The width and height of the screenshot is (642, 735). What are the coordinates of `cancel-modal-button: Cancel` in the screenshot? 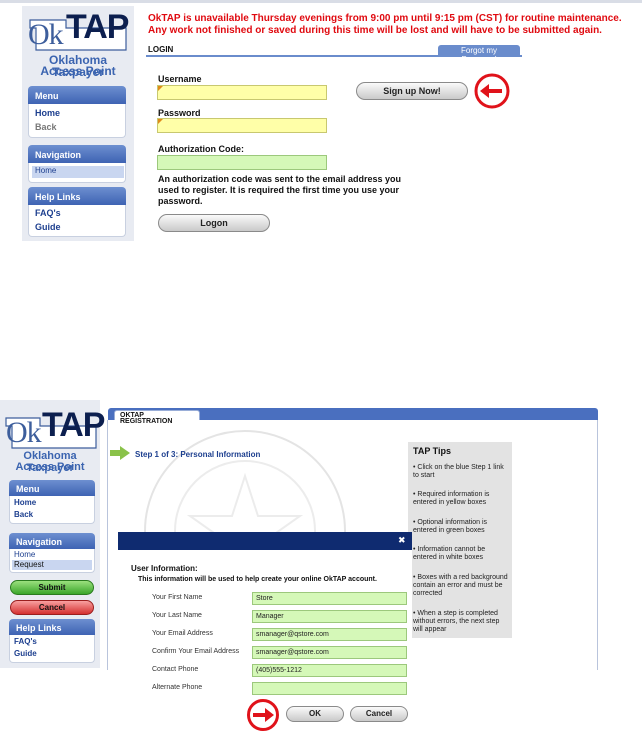 It's located at (379, 714).